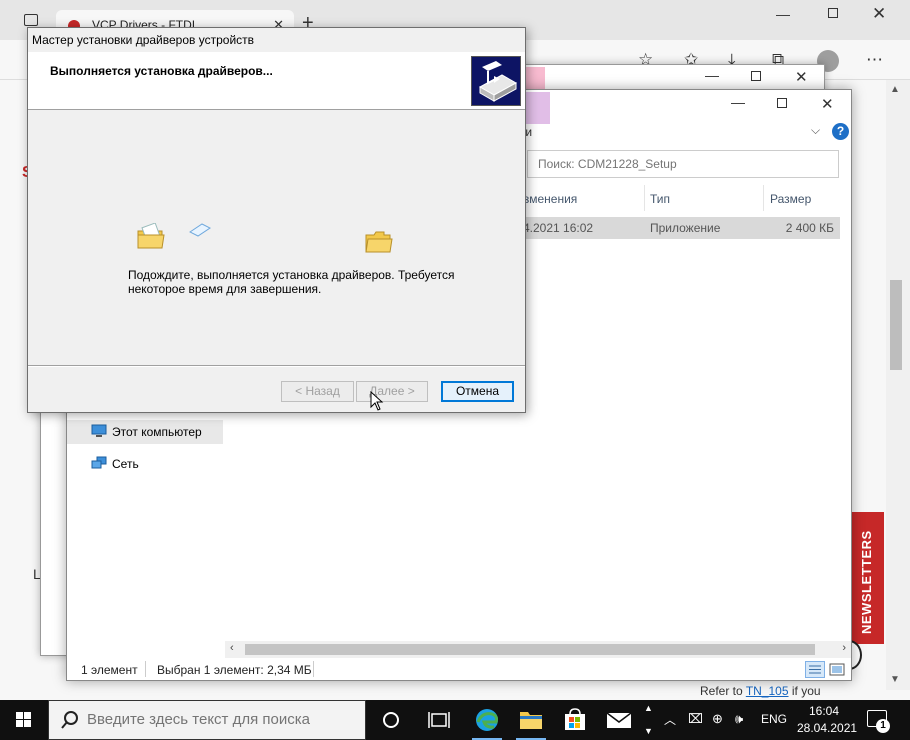  What do you see at coordinates (806, 691) in the screenshot?
I see `footer-suffix: if you` at bounding box center [806, 691].